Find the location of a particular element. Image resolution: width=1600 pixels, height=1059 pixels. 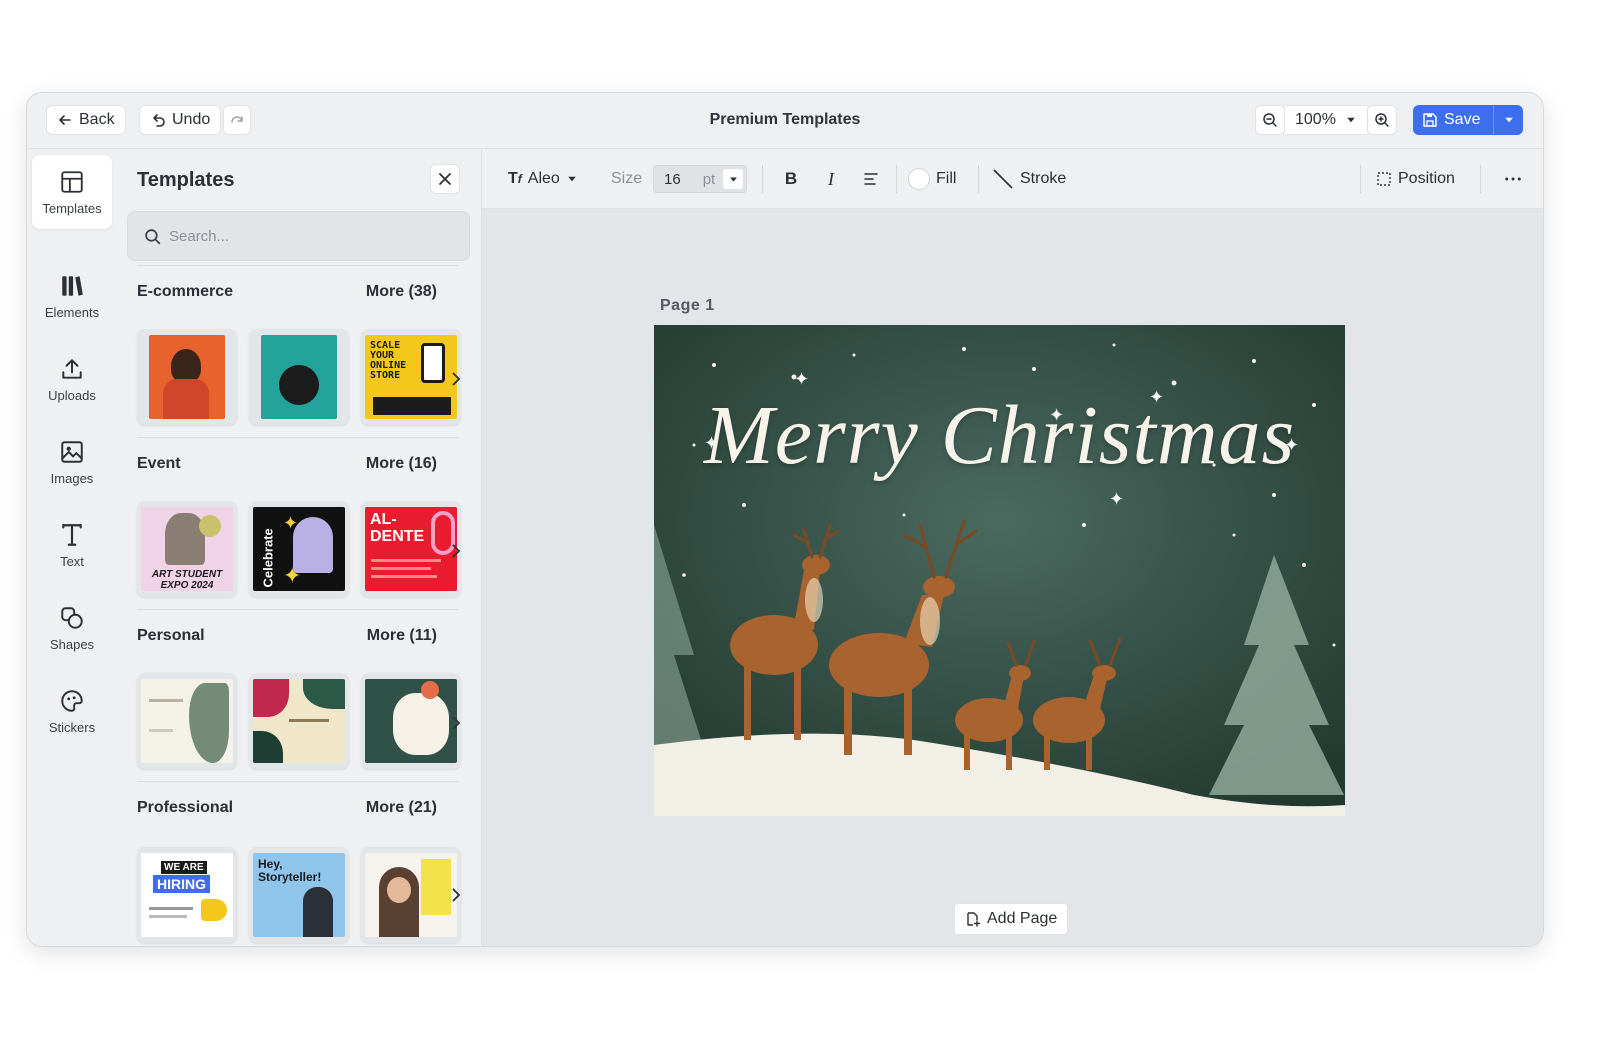

thumb-text: Hey, Storyteller! is located at coordinates (290, 870).